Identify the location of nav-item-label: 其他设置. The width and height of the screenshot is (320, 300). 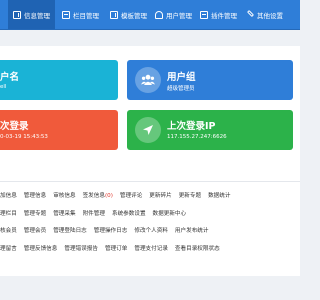
(270, 15).